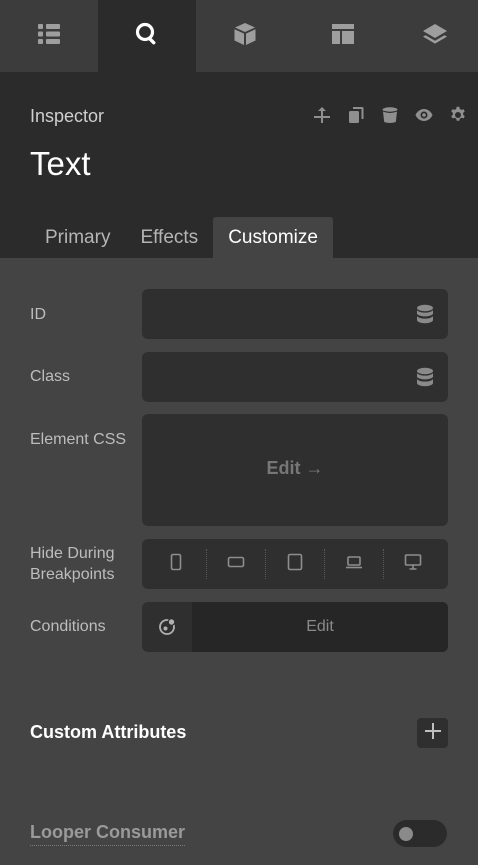 This screenshot has height=865, width=478. I want to click on move-icon, so click(322, 115).